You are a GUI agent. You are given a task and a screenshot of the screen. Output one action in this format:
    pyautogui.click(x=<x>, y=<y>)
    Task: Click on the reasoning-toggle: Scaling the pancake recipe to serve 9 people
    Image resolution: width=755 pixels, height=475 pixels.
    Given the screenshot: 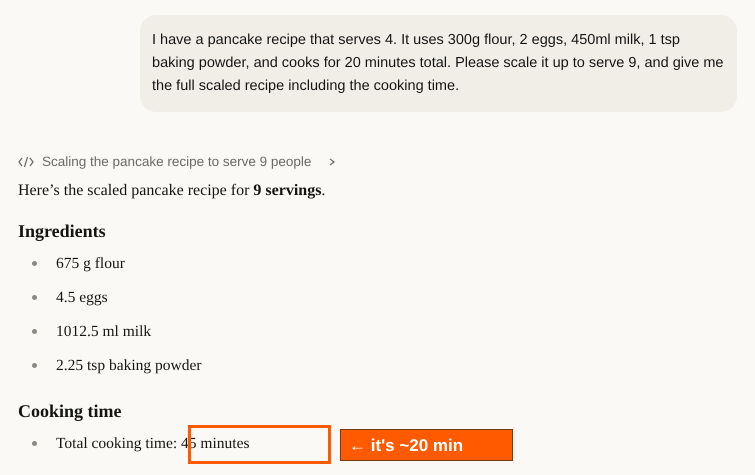 What is the action you would take?
    pyautogui.click(x=178, y=162)
    